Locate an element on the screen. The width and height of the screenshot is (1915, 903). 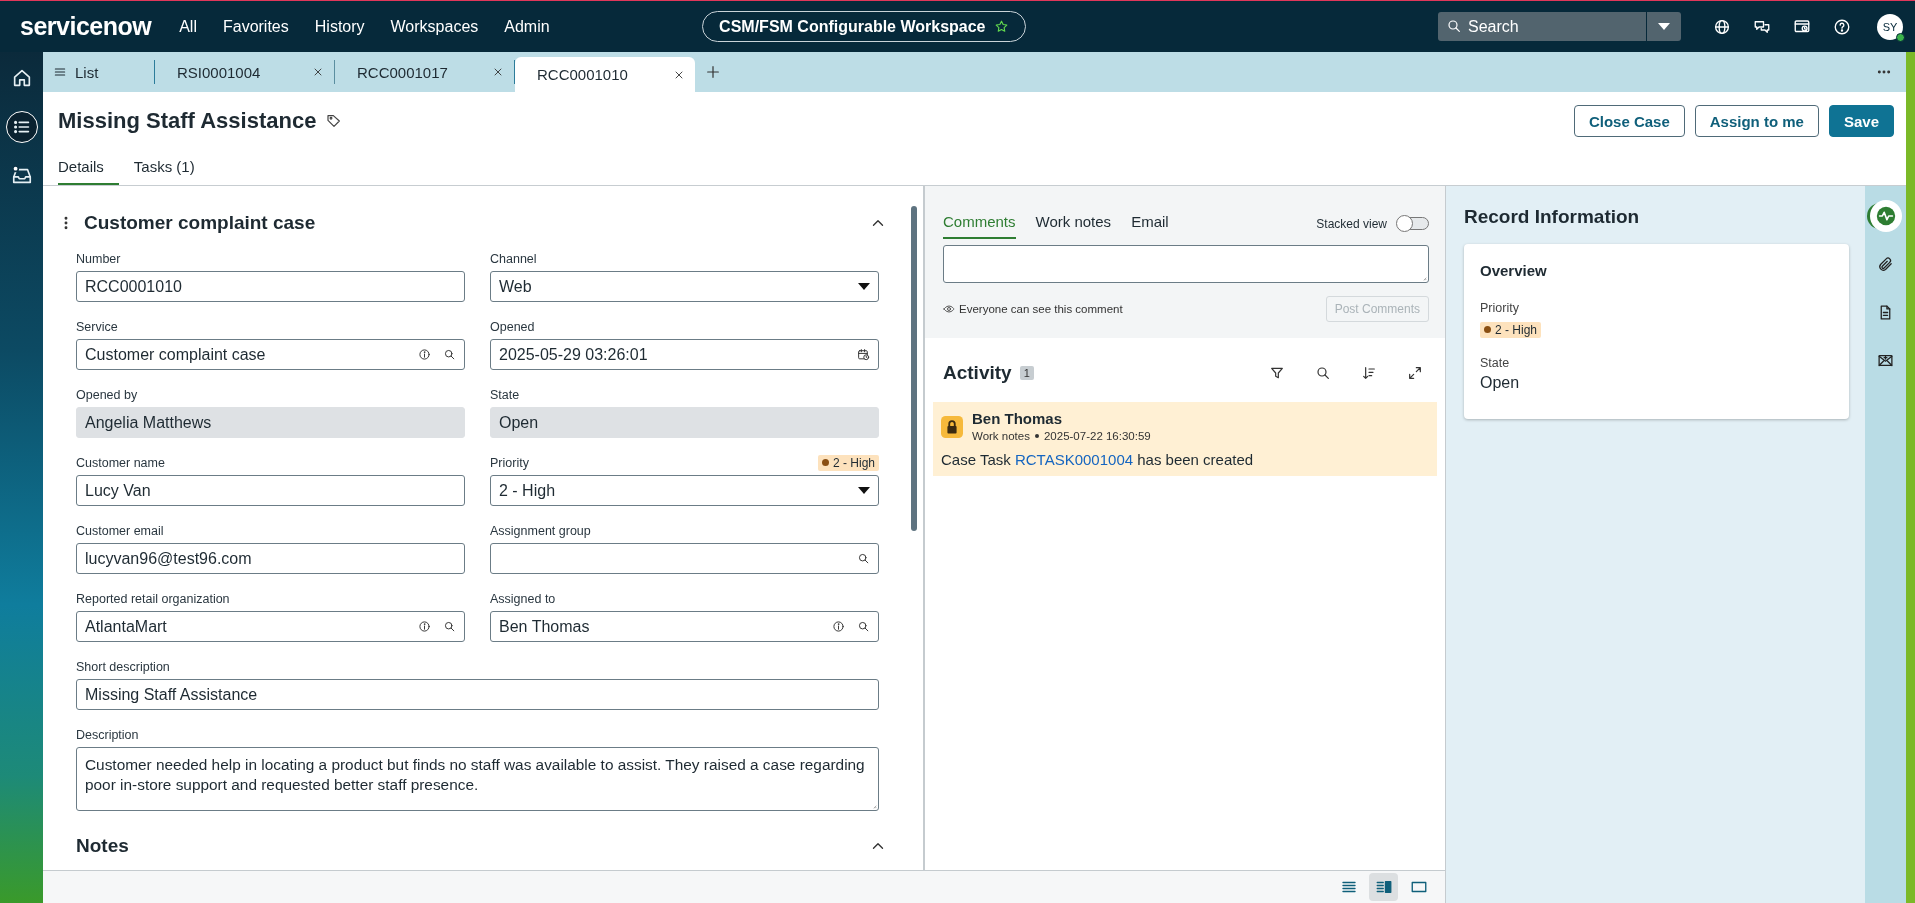
menu-item: History is located at coordinates (339, 26).